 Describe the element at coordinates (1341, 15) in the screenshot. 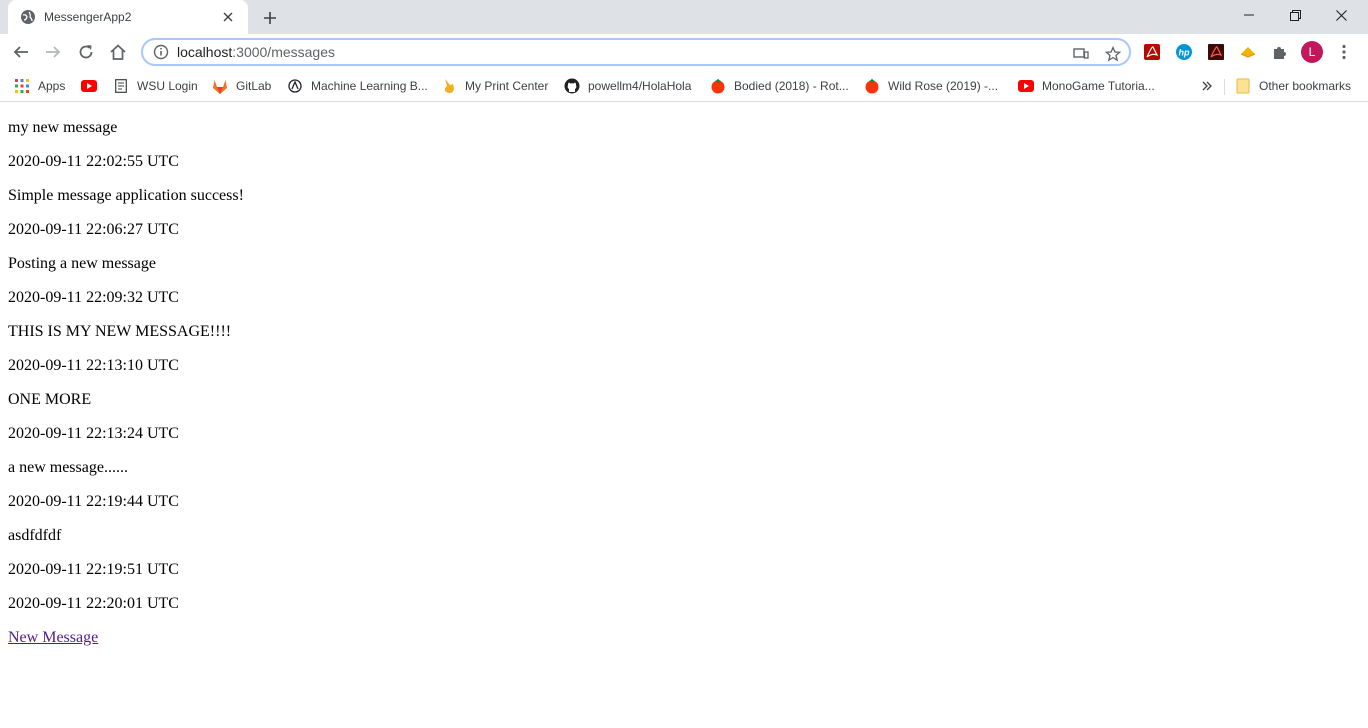

I see `close-window-button` at that location.